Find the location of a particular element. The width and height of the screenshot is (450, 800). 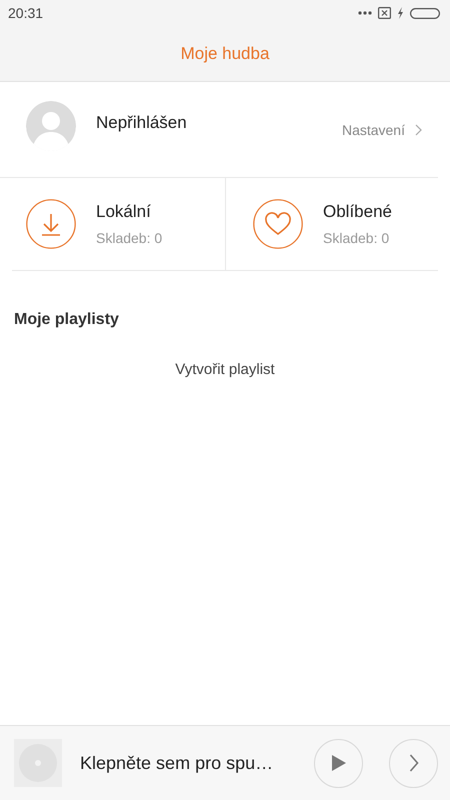

screen-title: Moje hudba is located at coordinates (225, 54).